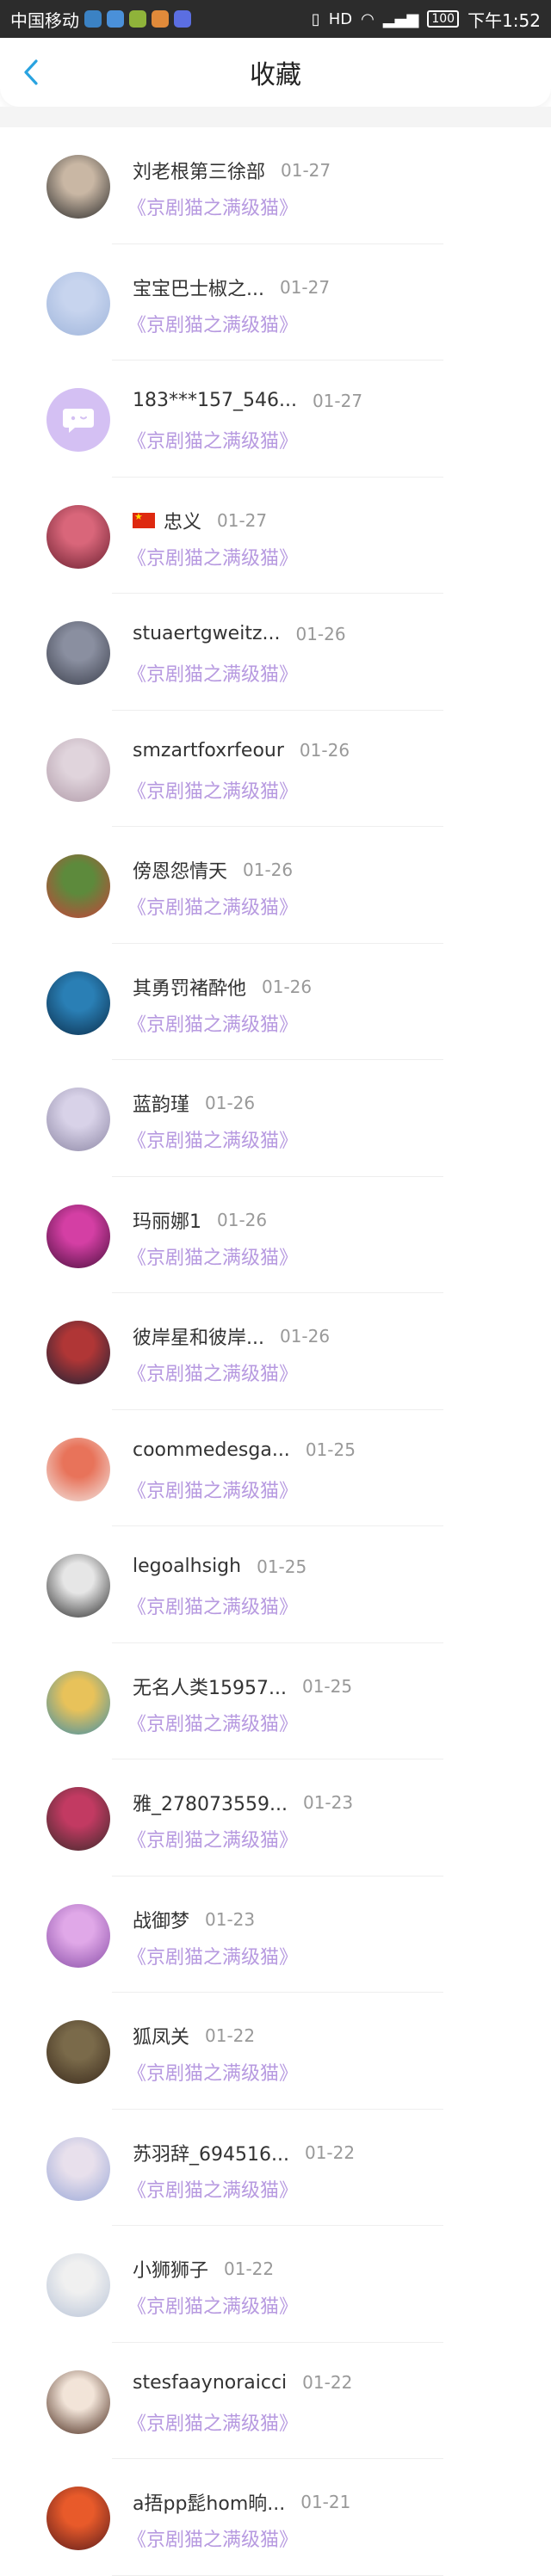 The height and width of the screenshot is (2576, 551). Describe the element at coordinates (275, 1585) in the screenshot. I see `favorite-row: legoalhsigh 01-25 《京剧猫之满级猫》` at that location.